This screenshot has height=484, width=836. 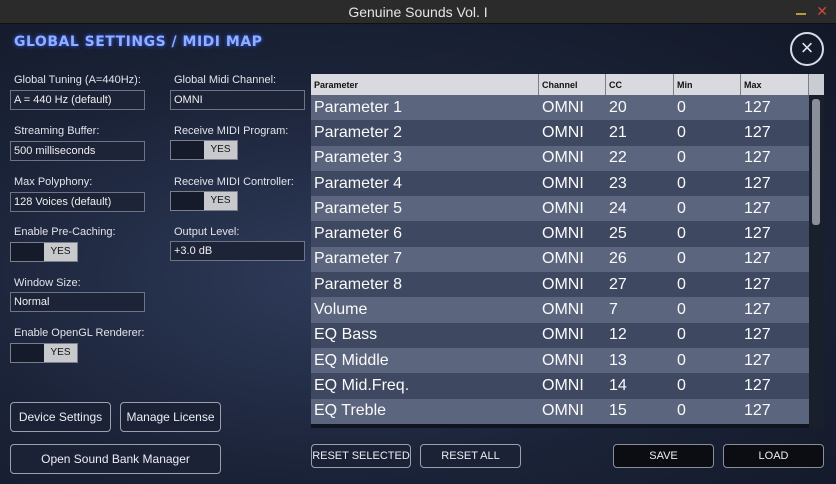 I want to click on cell-parameter: Parameter 7, so click(x=358, y=259).